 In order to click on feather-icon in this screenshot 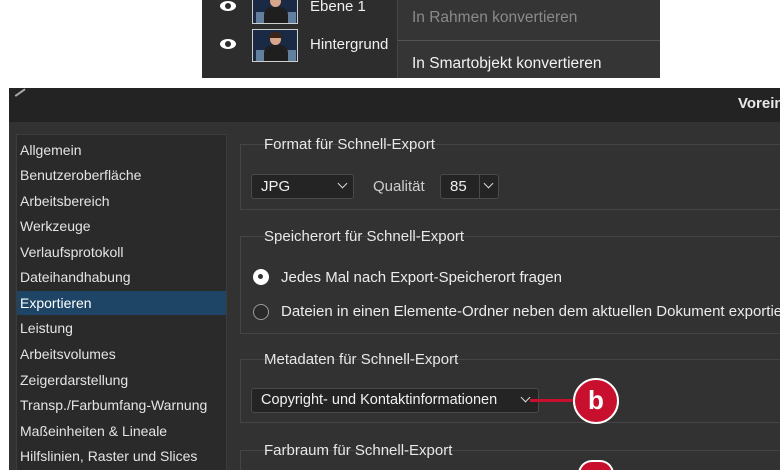, I will do `click(19, 92)`.